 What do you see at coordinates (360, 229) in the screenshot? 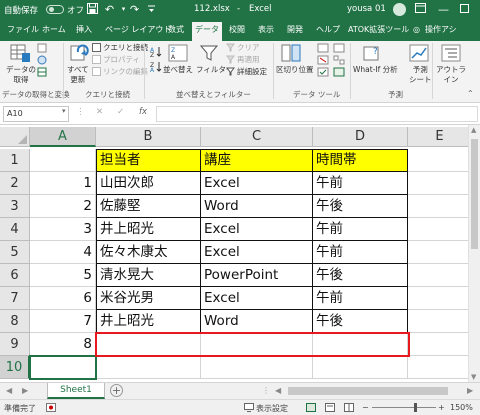
I see `cell-d4: 午前` at bounding box center [360, 229].